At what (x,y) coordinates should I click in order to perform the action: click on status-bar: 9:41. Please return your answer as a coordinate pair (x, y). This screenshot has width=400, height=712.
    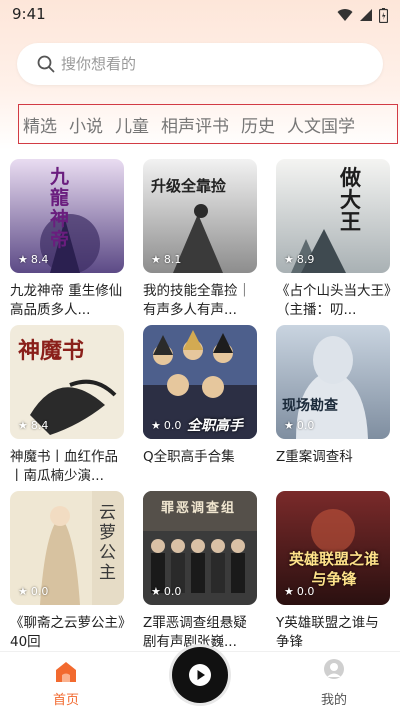
    Looking at the image, I should click on (200, 15).